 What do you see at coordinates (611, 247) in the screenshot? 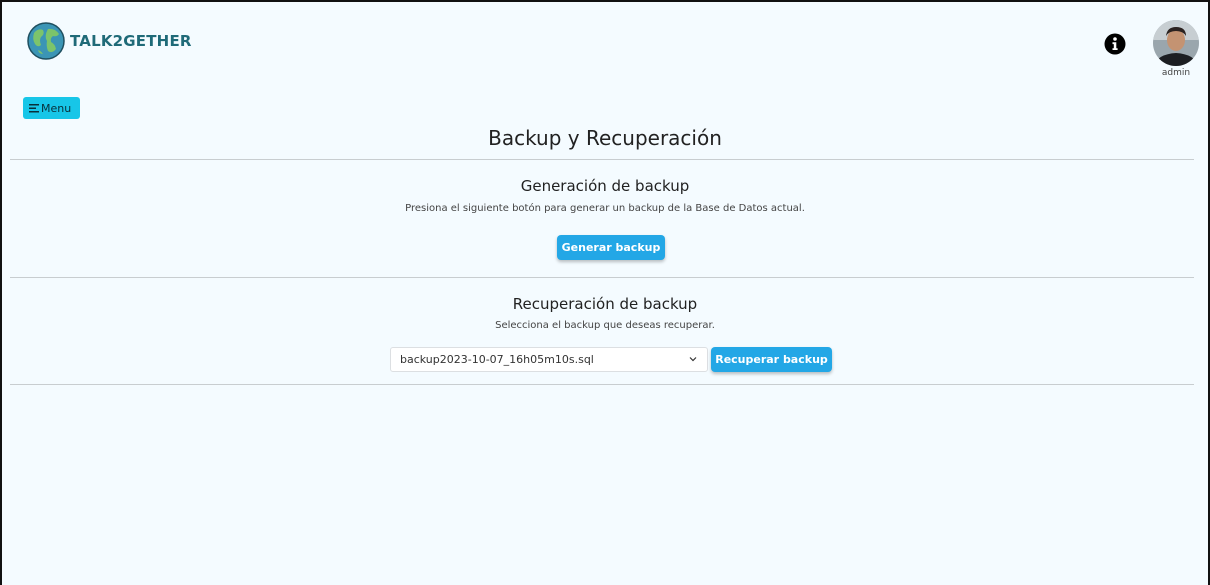
I see `generate-backup-button: Generar backup` at bounding box center [611, 247].